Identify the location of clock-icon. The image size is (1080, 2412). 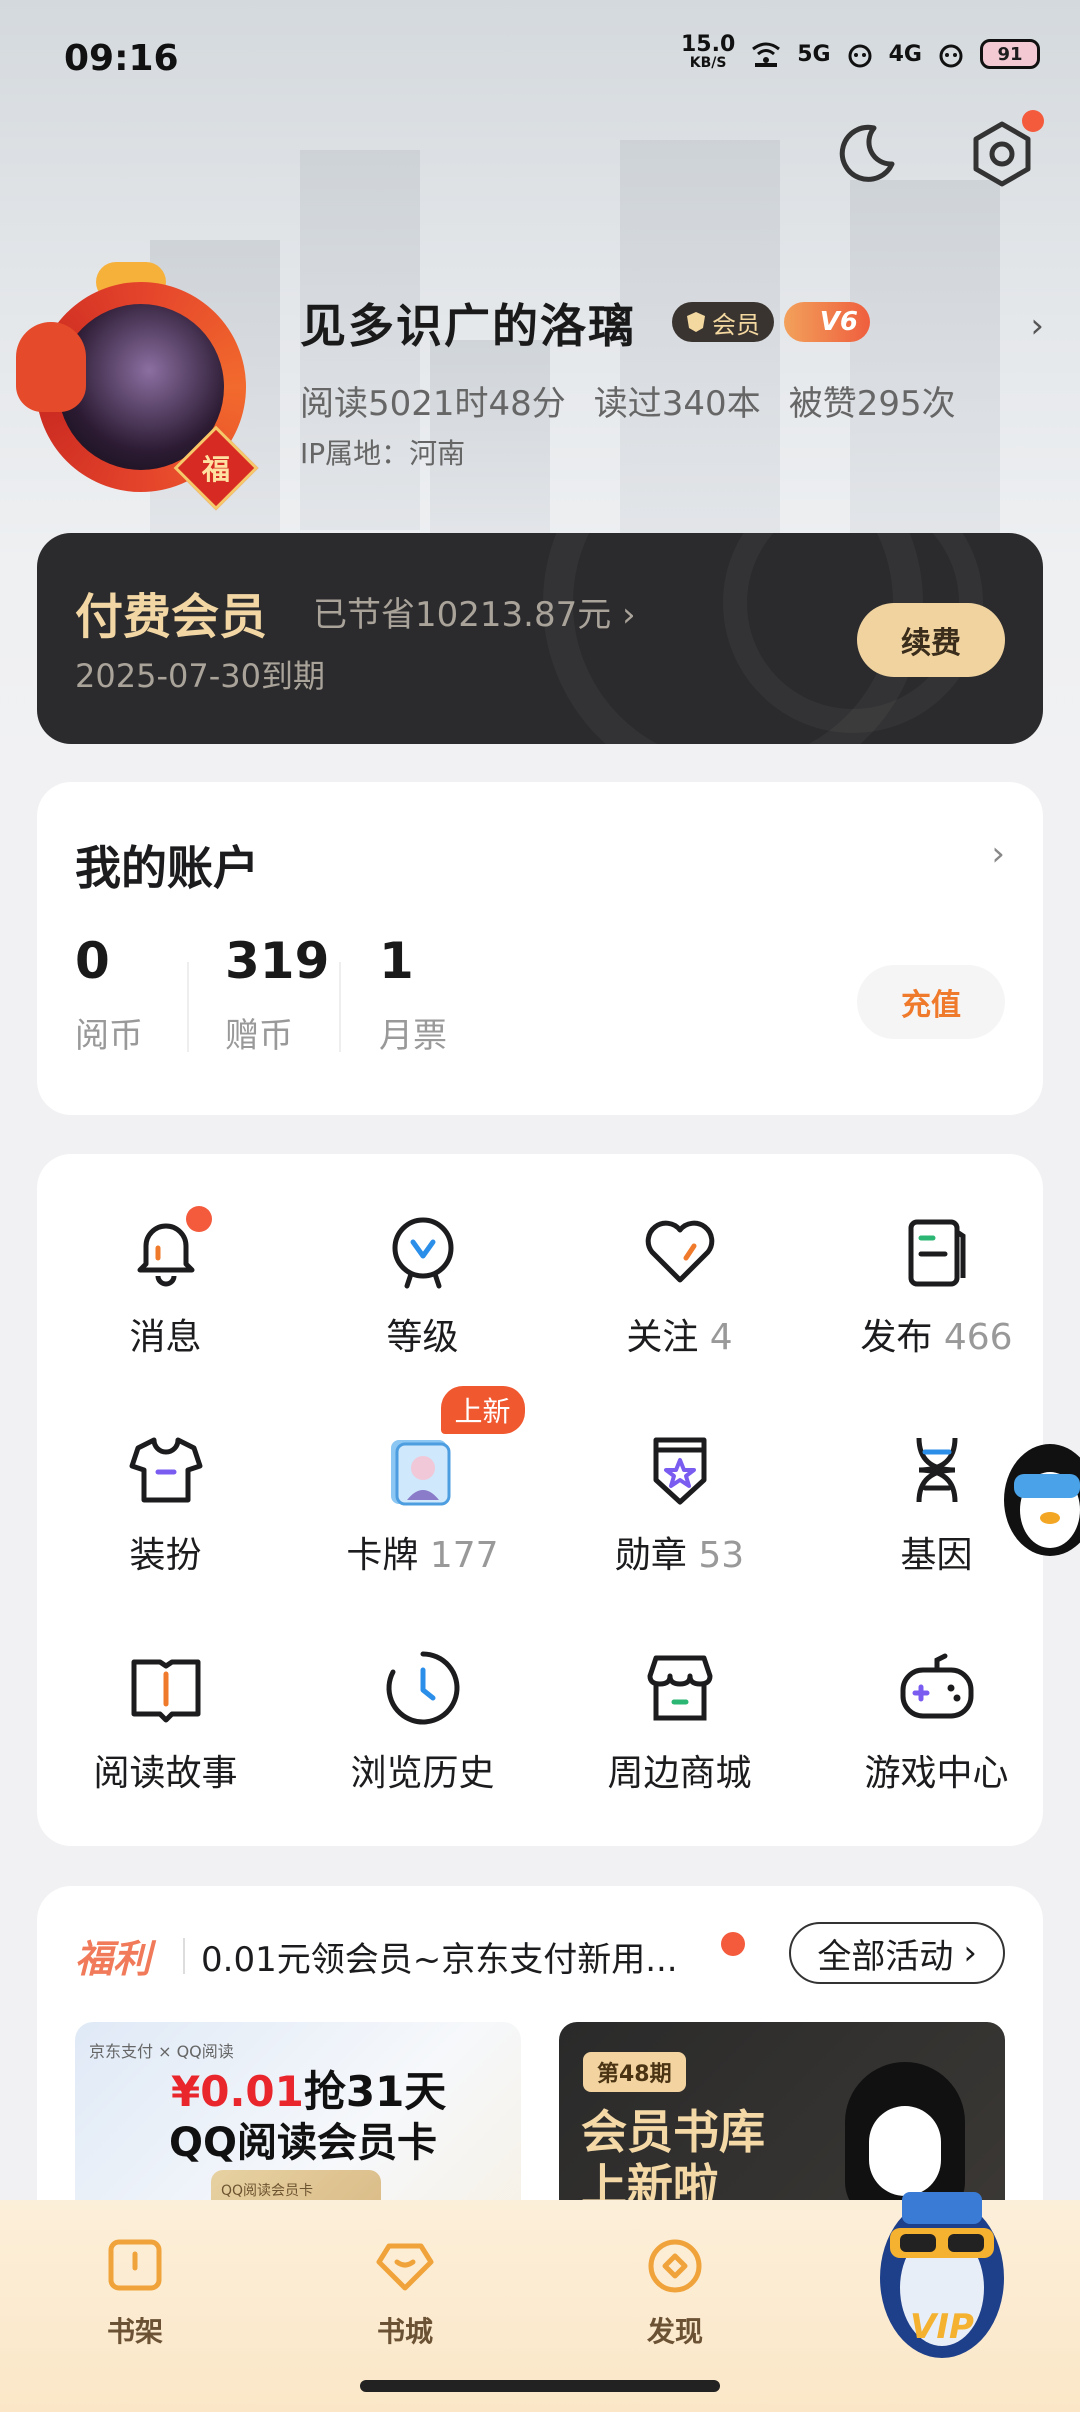
(423, 1688).